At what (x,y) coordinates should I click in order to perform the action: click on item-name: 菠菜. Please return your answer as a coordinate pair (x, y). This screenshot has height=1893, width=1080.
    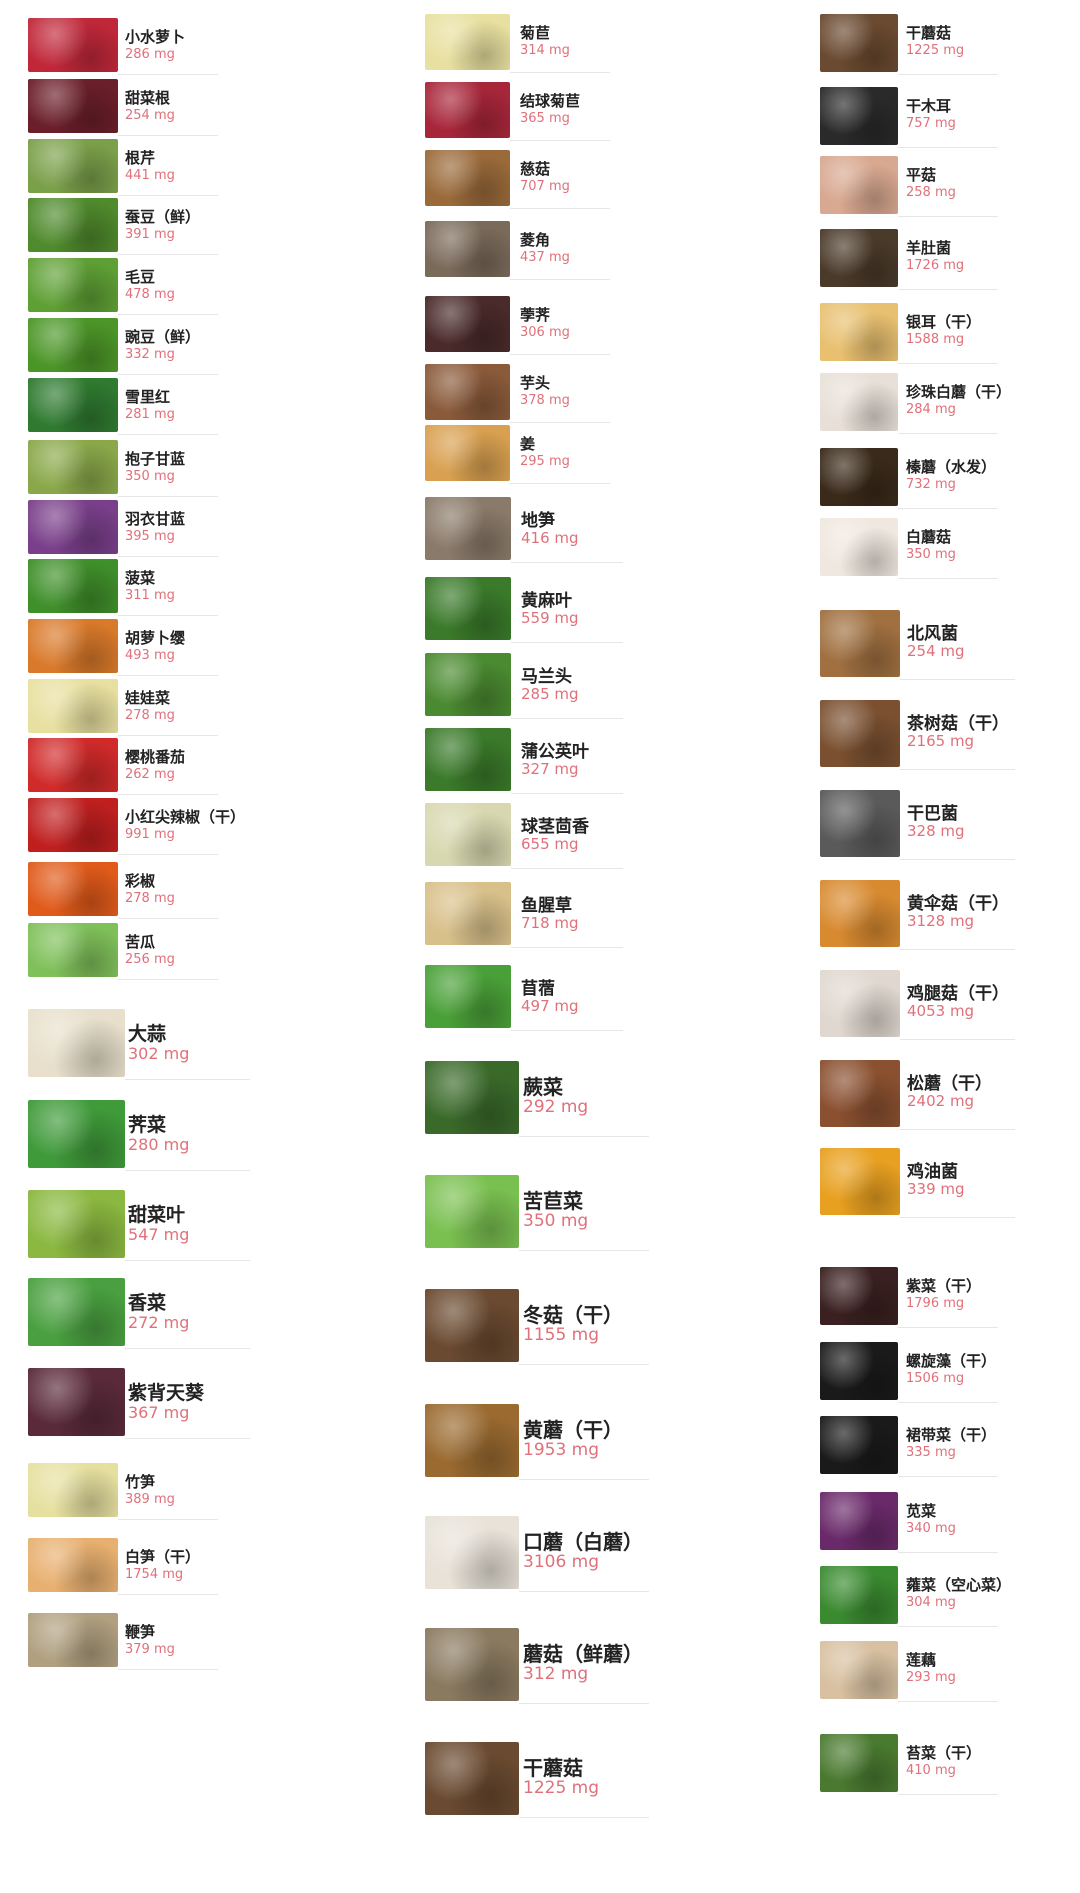
    Looking at the image, I should click on (140, 578).